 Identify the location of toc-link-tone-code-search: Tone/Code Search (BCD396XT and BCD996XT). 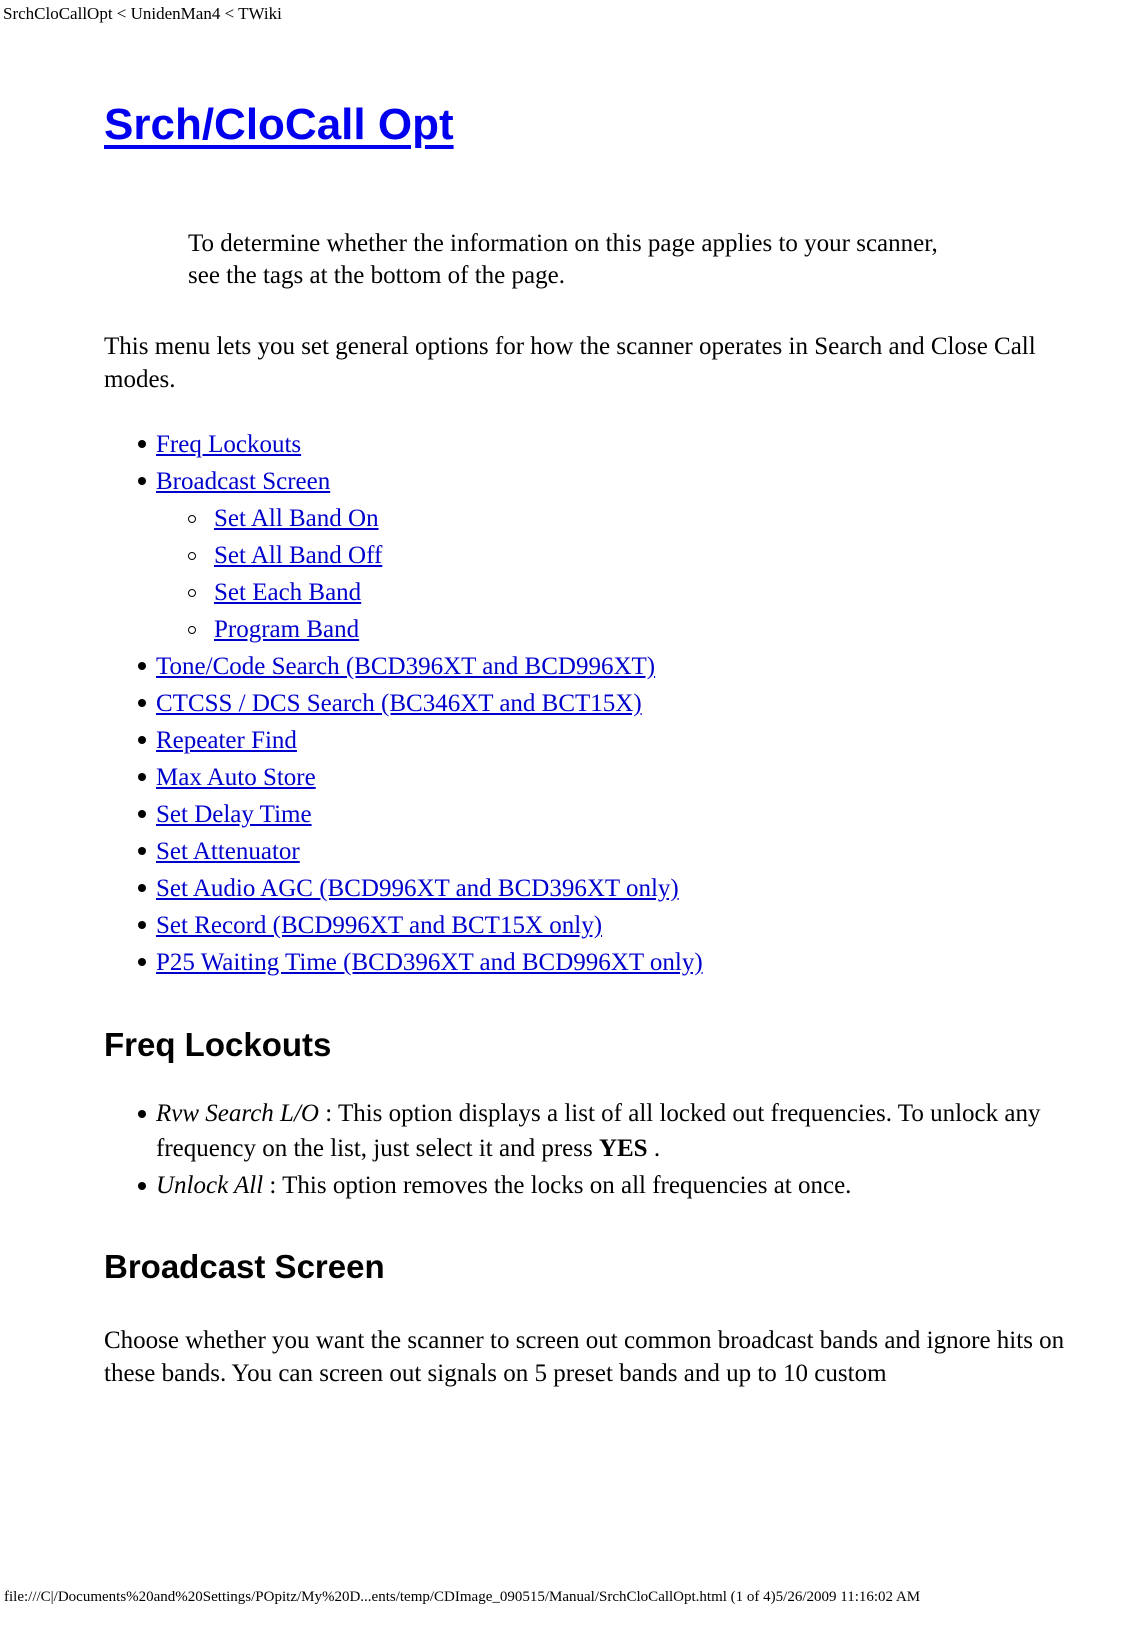
(405, 666).